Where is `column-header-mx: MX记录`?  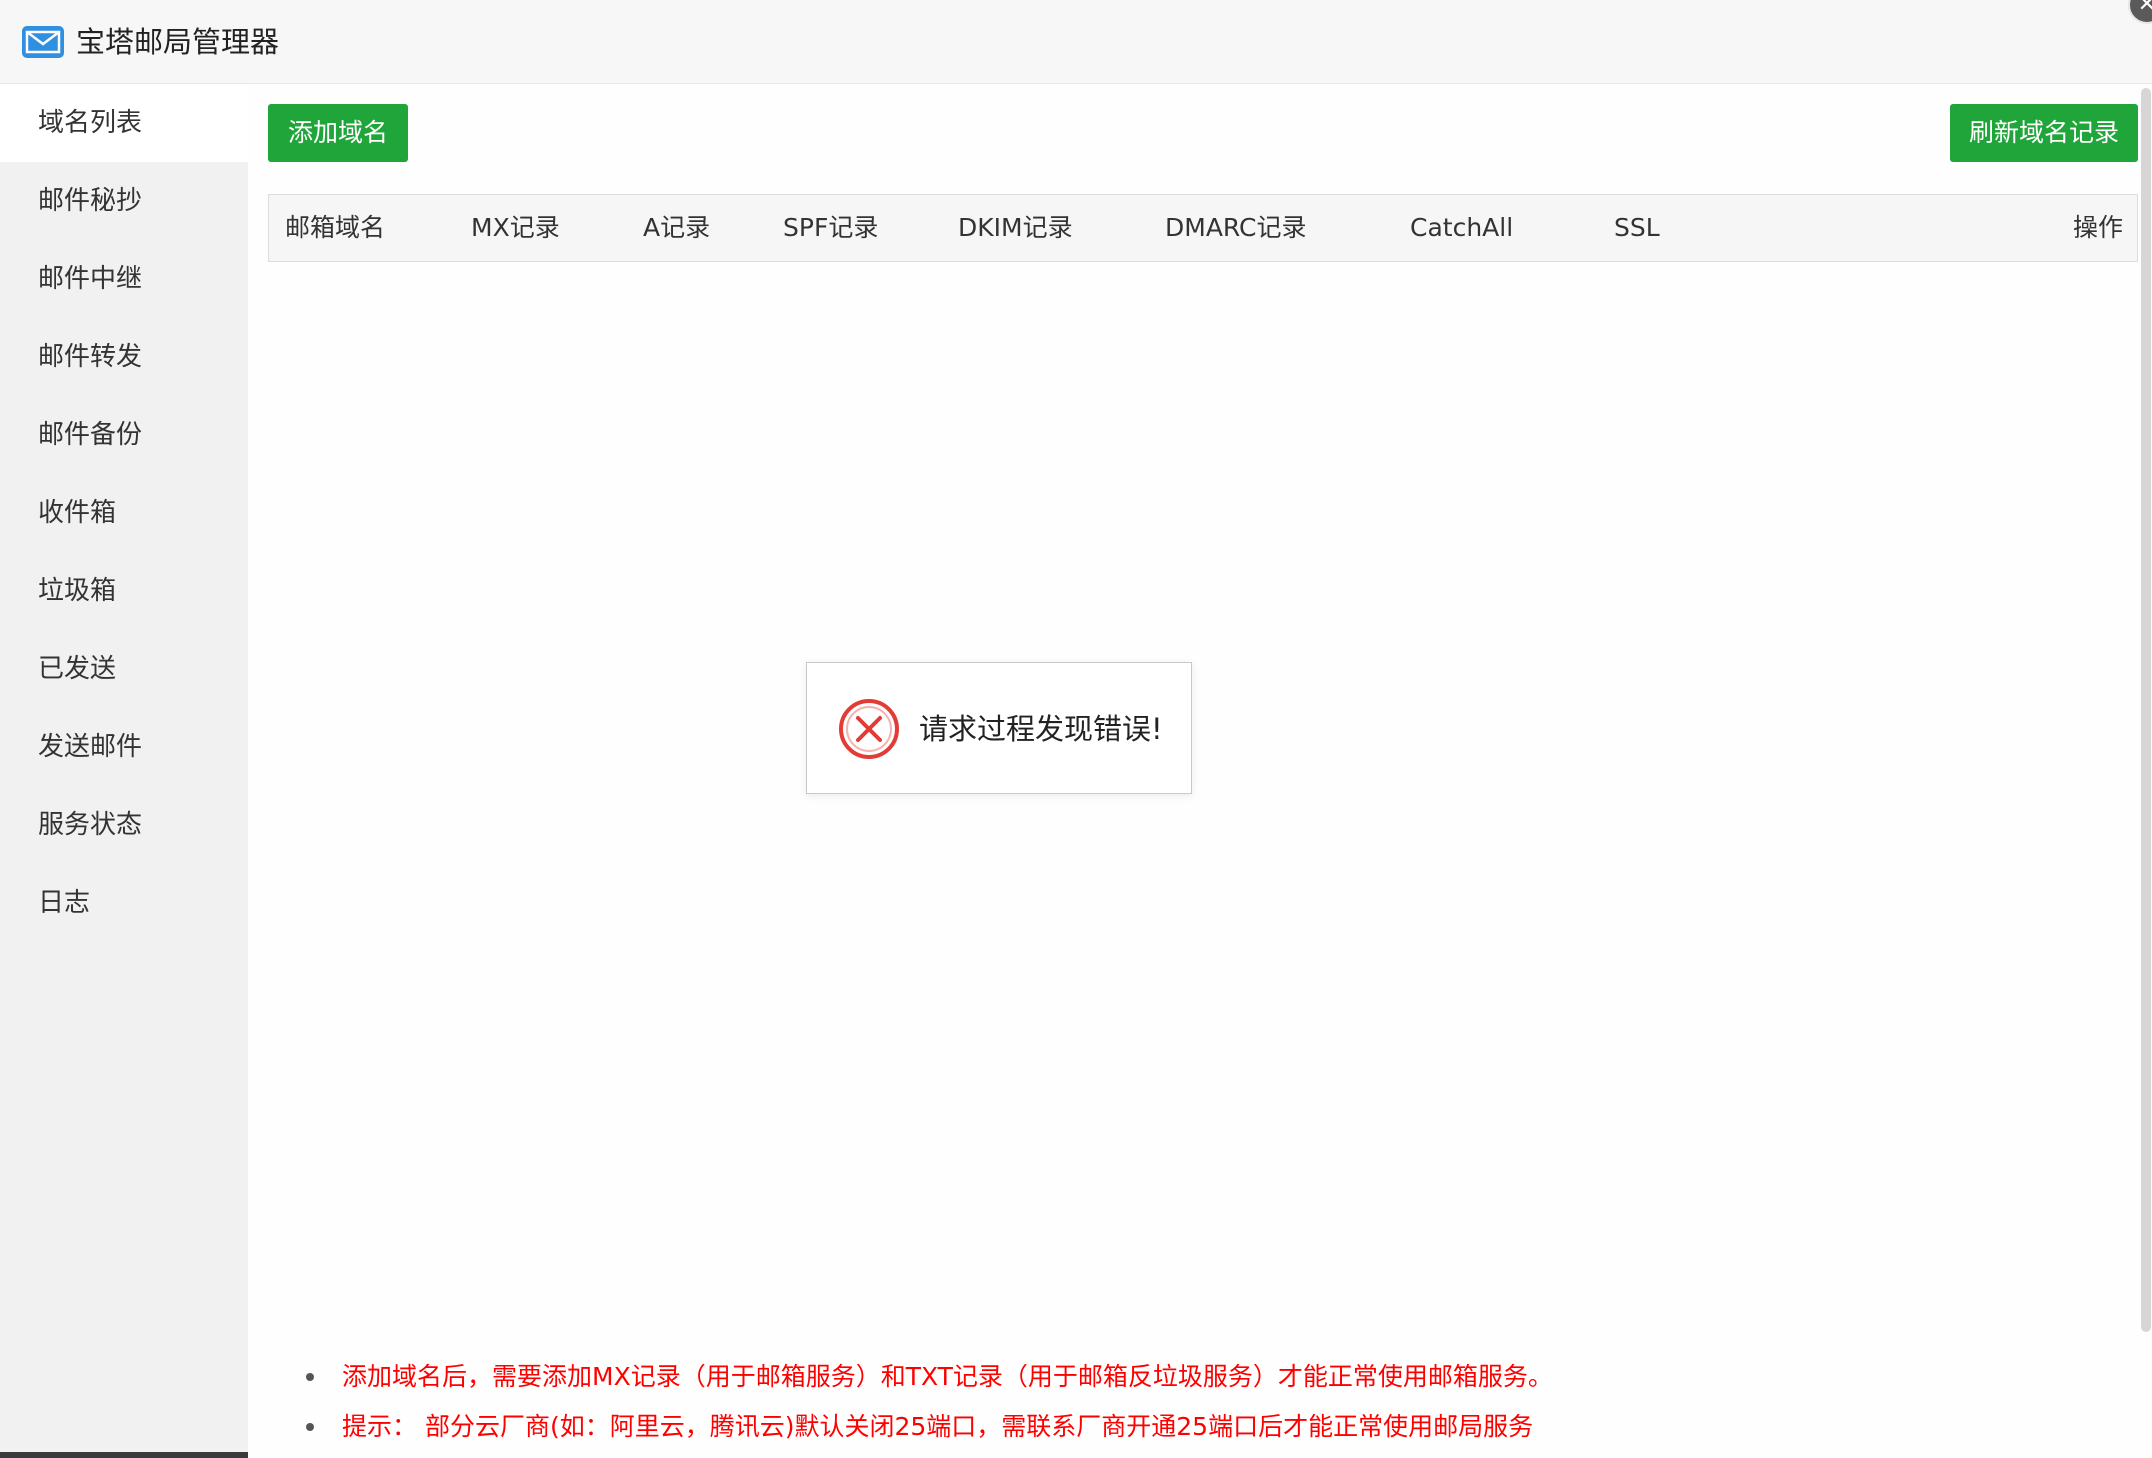
column-header-mx: MX记录 is located at coordinates (515, 228).